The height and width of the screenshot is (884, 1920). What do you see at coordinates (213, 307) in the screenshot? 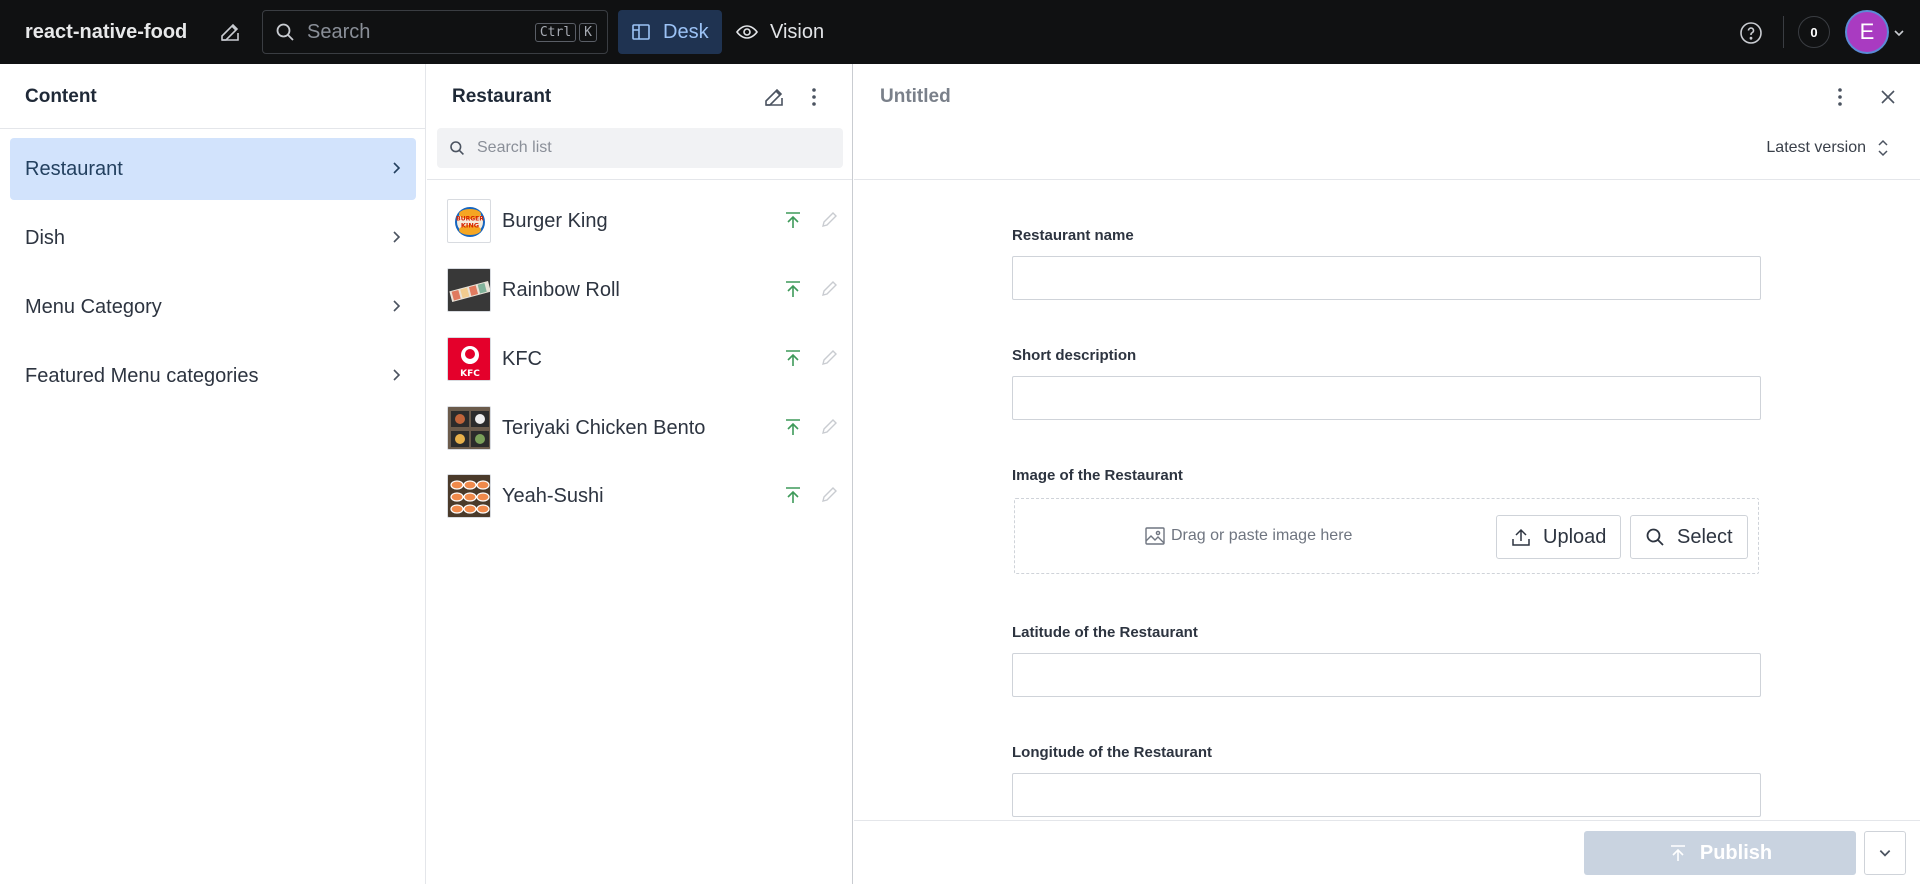
I see `nav-item-menu-category: Menu Category` at bounding box center [213, 307].